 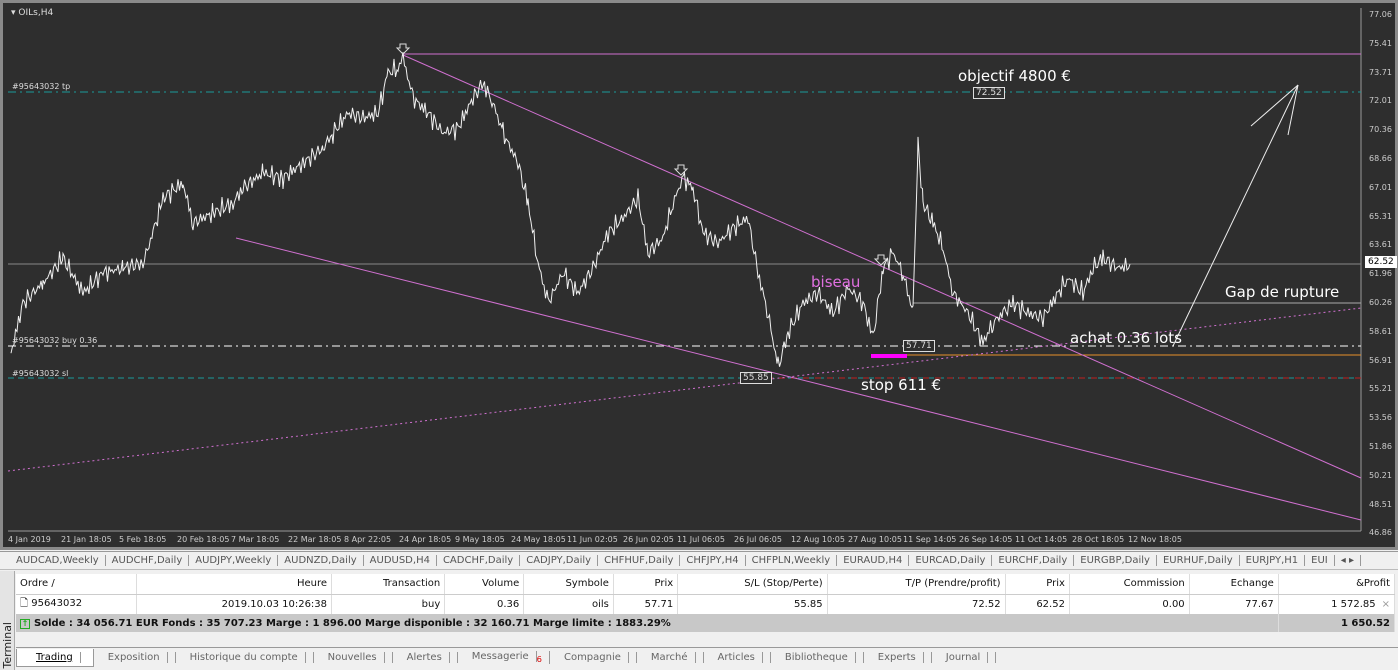 I want to click on tab-journal: Journal, so click(x=964, y=657).